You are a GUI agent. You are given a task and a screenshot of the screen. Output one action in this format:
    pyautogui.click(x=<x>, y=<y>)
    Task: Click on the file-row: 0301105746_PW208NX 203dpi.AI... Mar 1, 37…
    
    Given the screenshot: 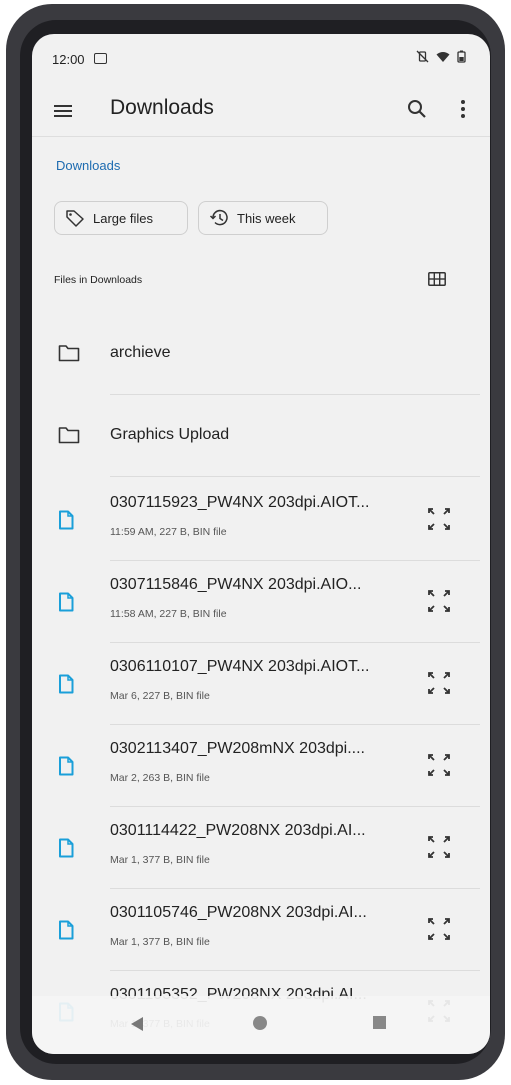 What is the action you would take?
    pyautogui.click(x=261, y=929)
    